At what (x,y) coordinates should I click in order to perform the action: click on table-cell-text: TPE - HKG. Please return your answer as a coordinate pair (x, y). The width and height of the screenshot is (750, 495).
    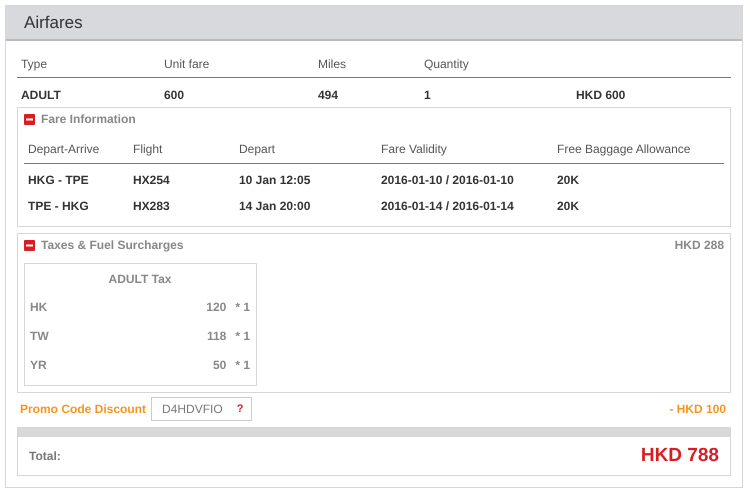
    Looking at the image, I should click on (59, 206).